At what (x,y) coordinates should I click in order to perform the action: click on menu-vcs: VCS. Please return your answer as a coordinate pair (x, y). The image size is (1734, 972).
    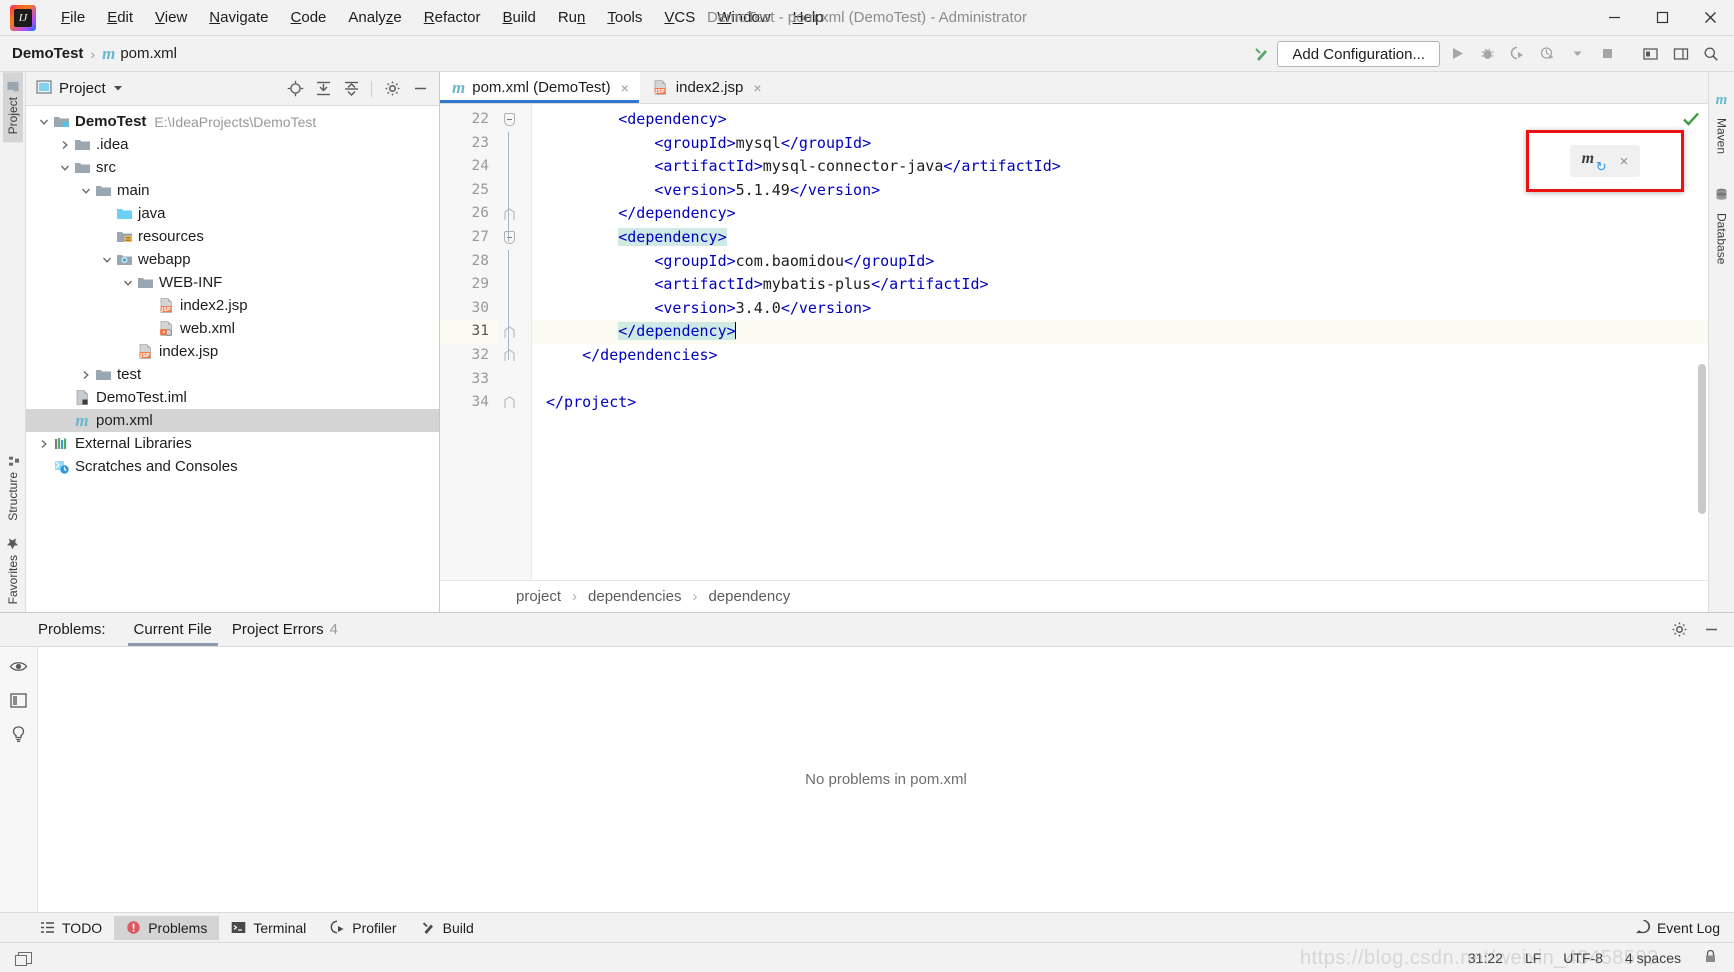
    Looking at the image, I should click on (679, 17).